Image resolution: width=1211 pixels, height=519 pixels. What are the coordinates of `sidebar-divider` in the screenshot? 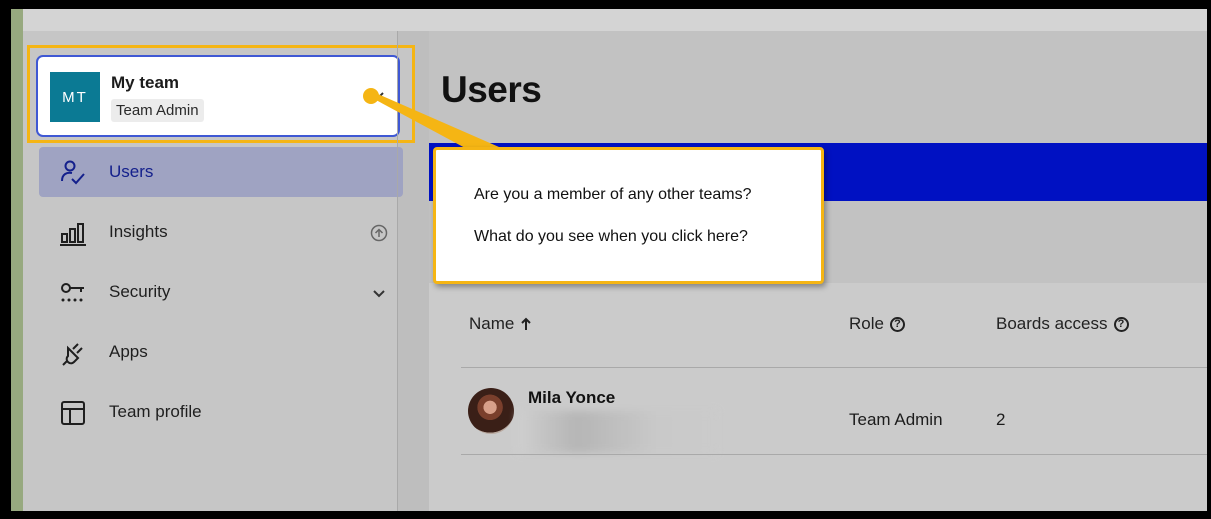 It's located at (397, 271).